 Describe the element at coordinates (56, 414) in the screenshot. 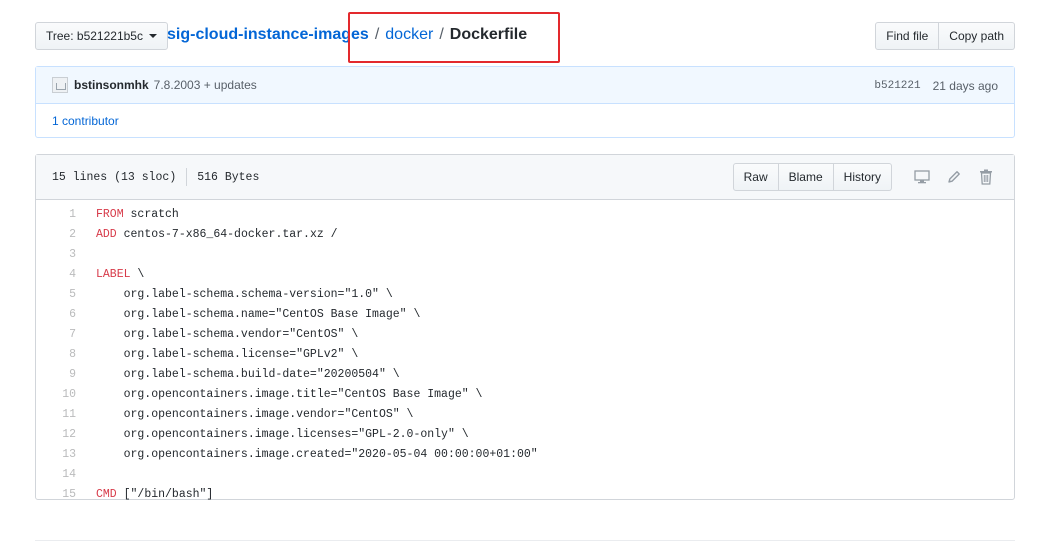

I see `line-number: 11` at that location.